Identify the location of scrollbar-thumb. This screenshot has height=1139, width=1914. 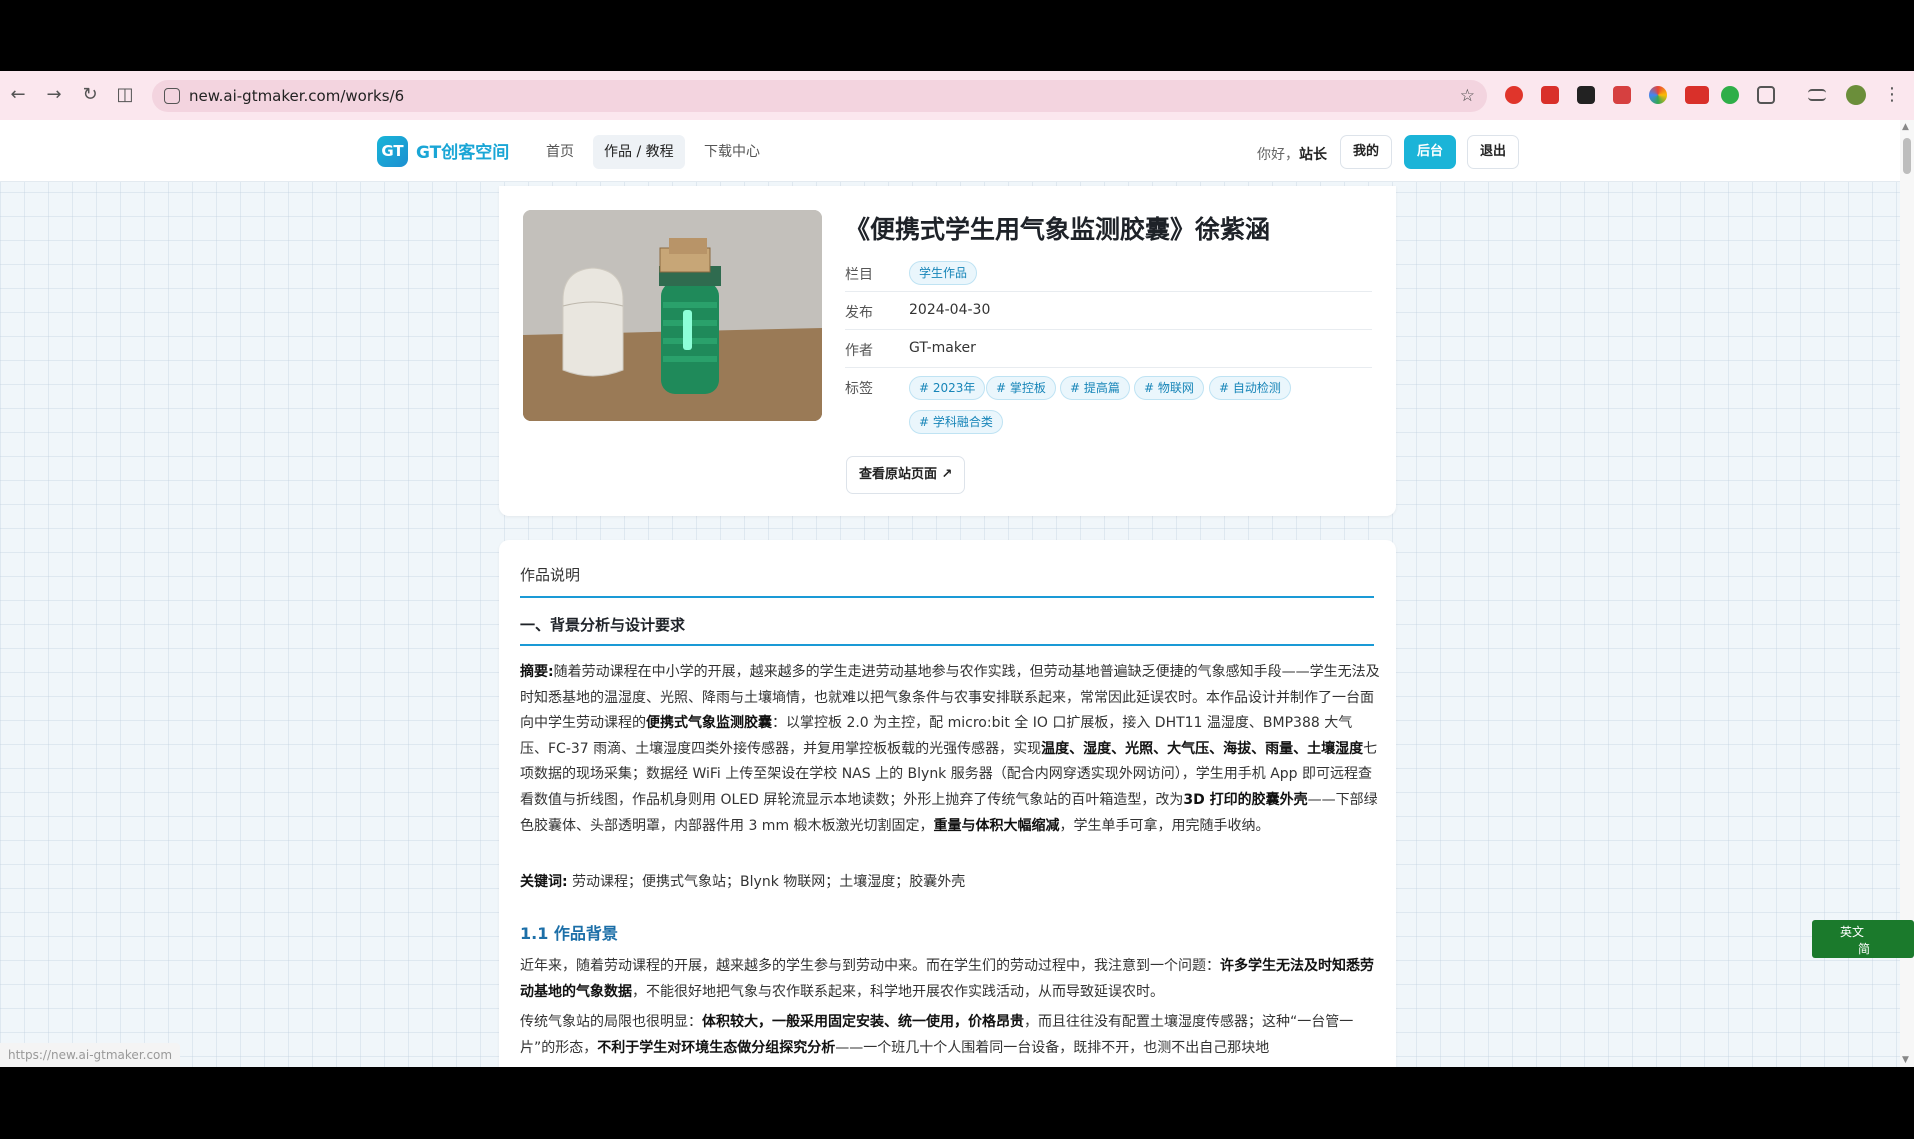
(1907, 156).